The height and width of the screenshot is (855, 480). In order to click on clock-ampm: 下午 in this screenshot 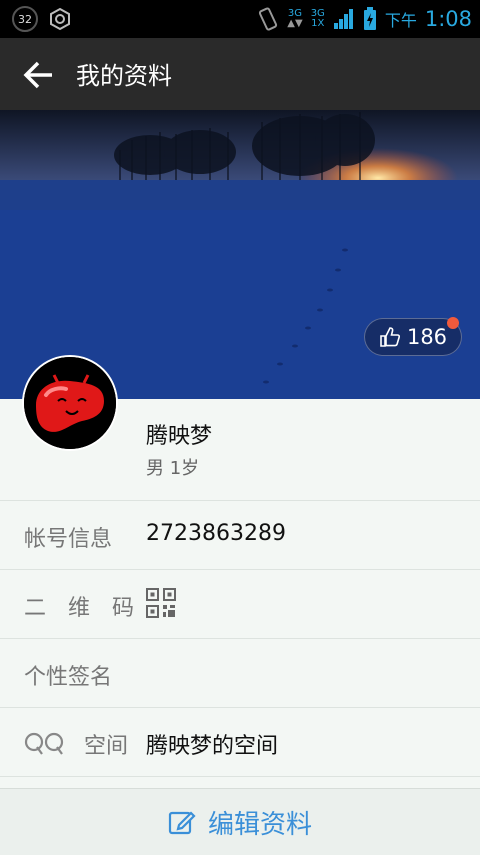, I will do `click(400, 20)`.